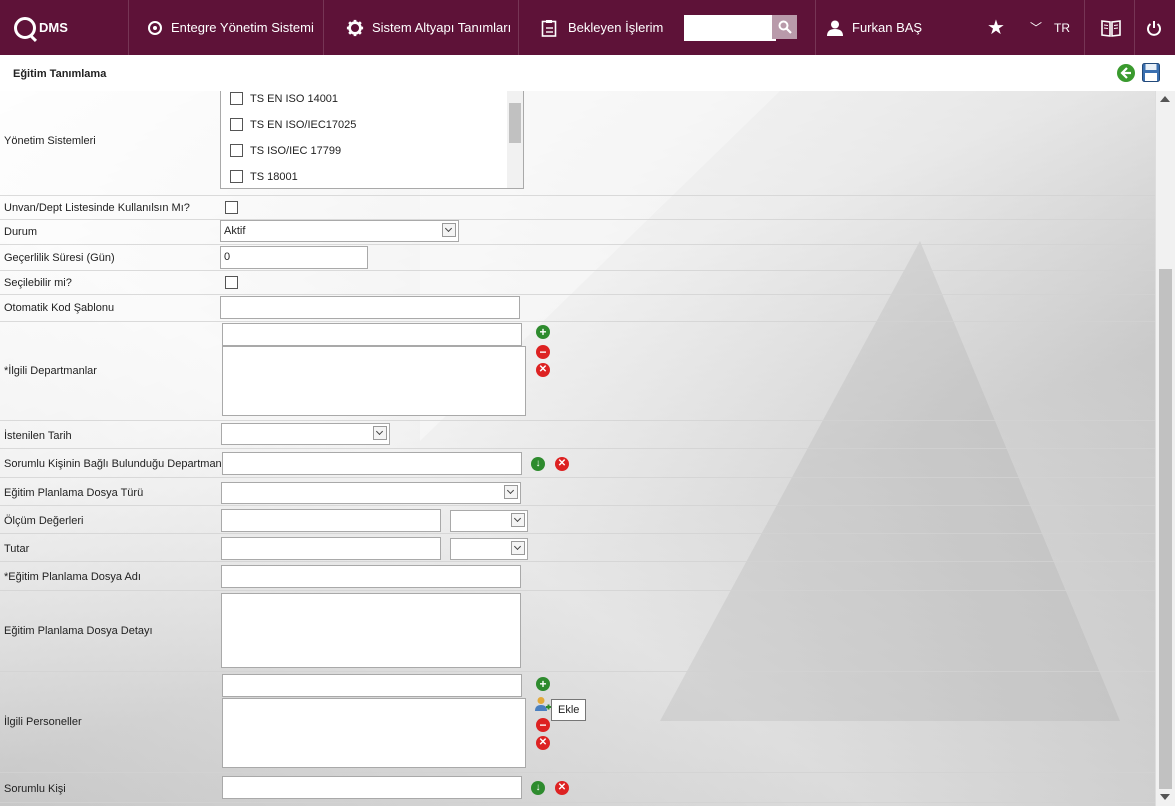  I want to click on gecerlilik-input: 0, so click(294, 257).